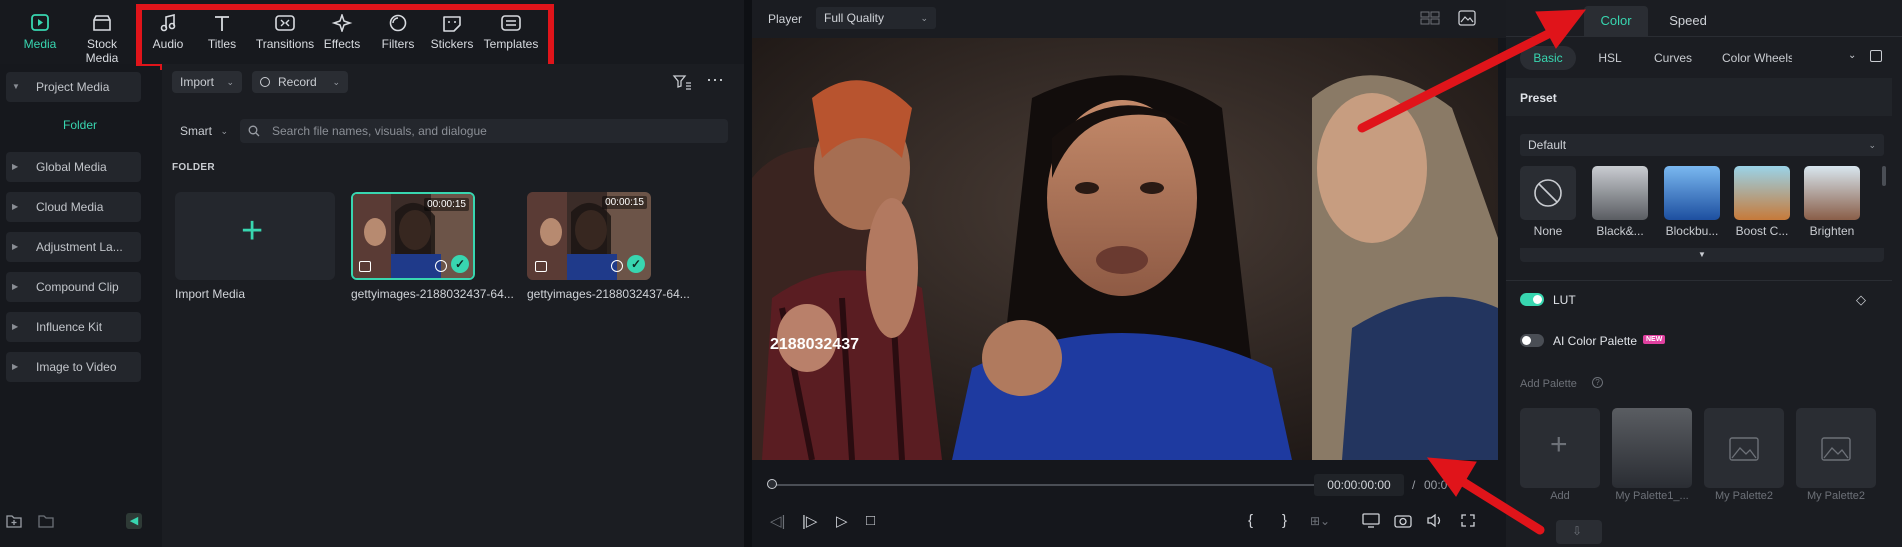 This screenshot has width=1902, height=547. I want to click on subtab-hsl: HSL, so click(1610, 58).